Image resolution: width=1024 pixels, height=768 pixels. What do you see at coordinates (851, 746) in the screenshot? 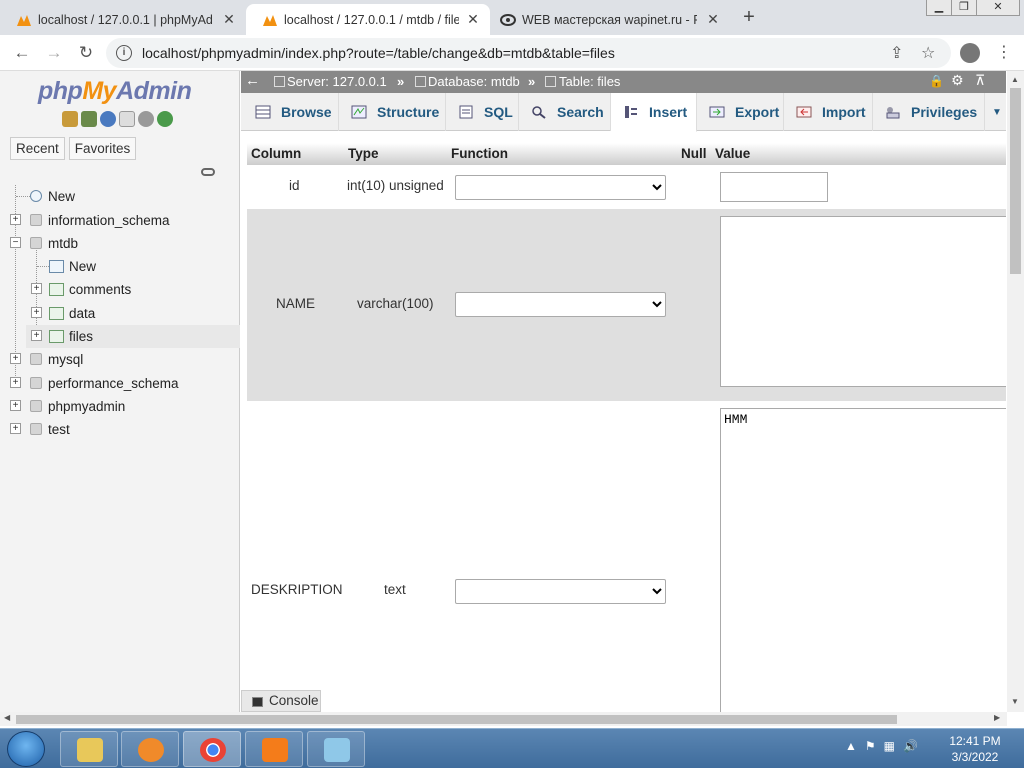
I see `show-hidden-icons-icon: ▲` at bounding box center [851, 746].